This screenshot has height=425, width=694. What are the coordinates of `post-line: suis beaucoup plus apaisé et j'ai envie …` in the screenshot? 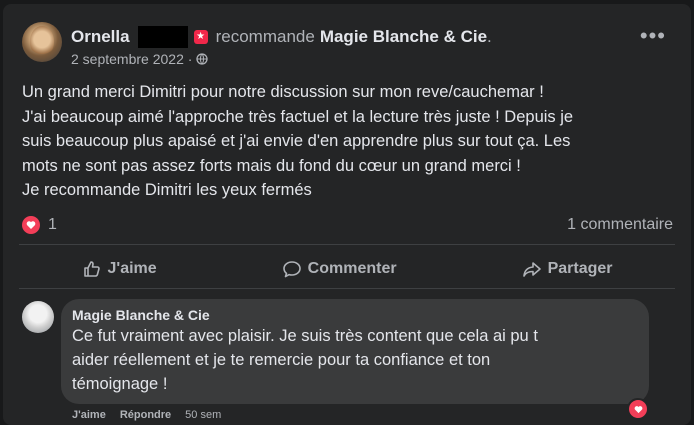 It's located at (296, 141).